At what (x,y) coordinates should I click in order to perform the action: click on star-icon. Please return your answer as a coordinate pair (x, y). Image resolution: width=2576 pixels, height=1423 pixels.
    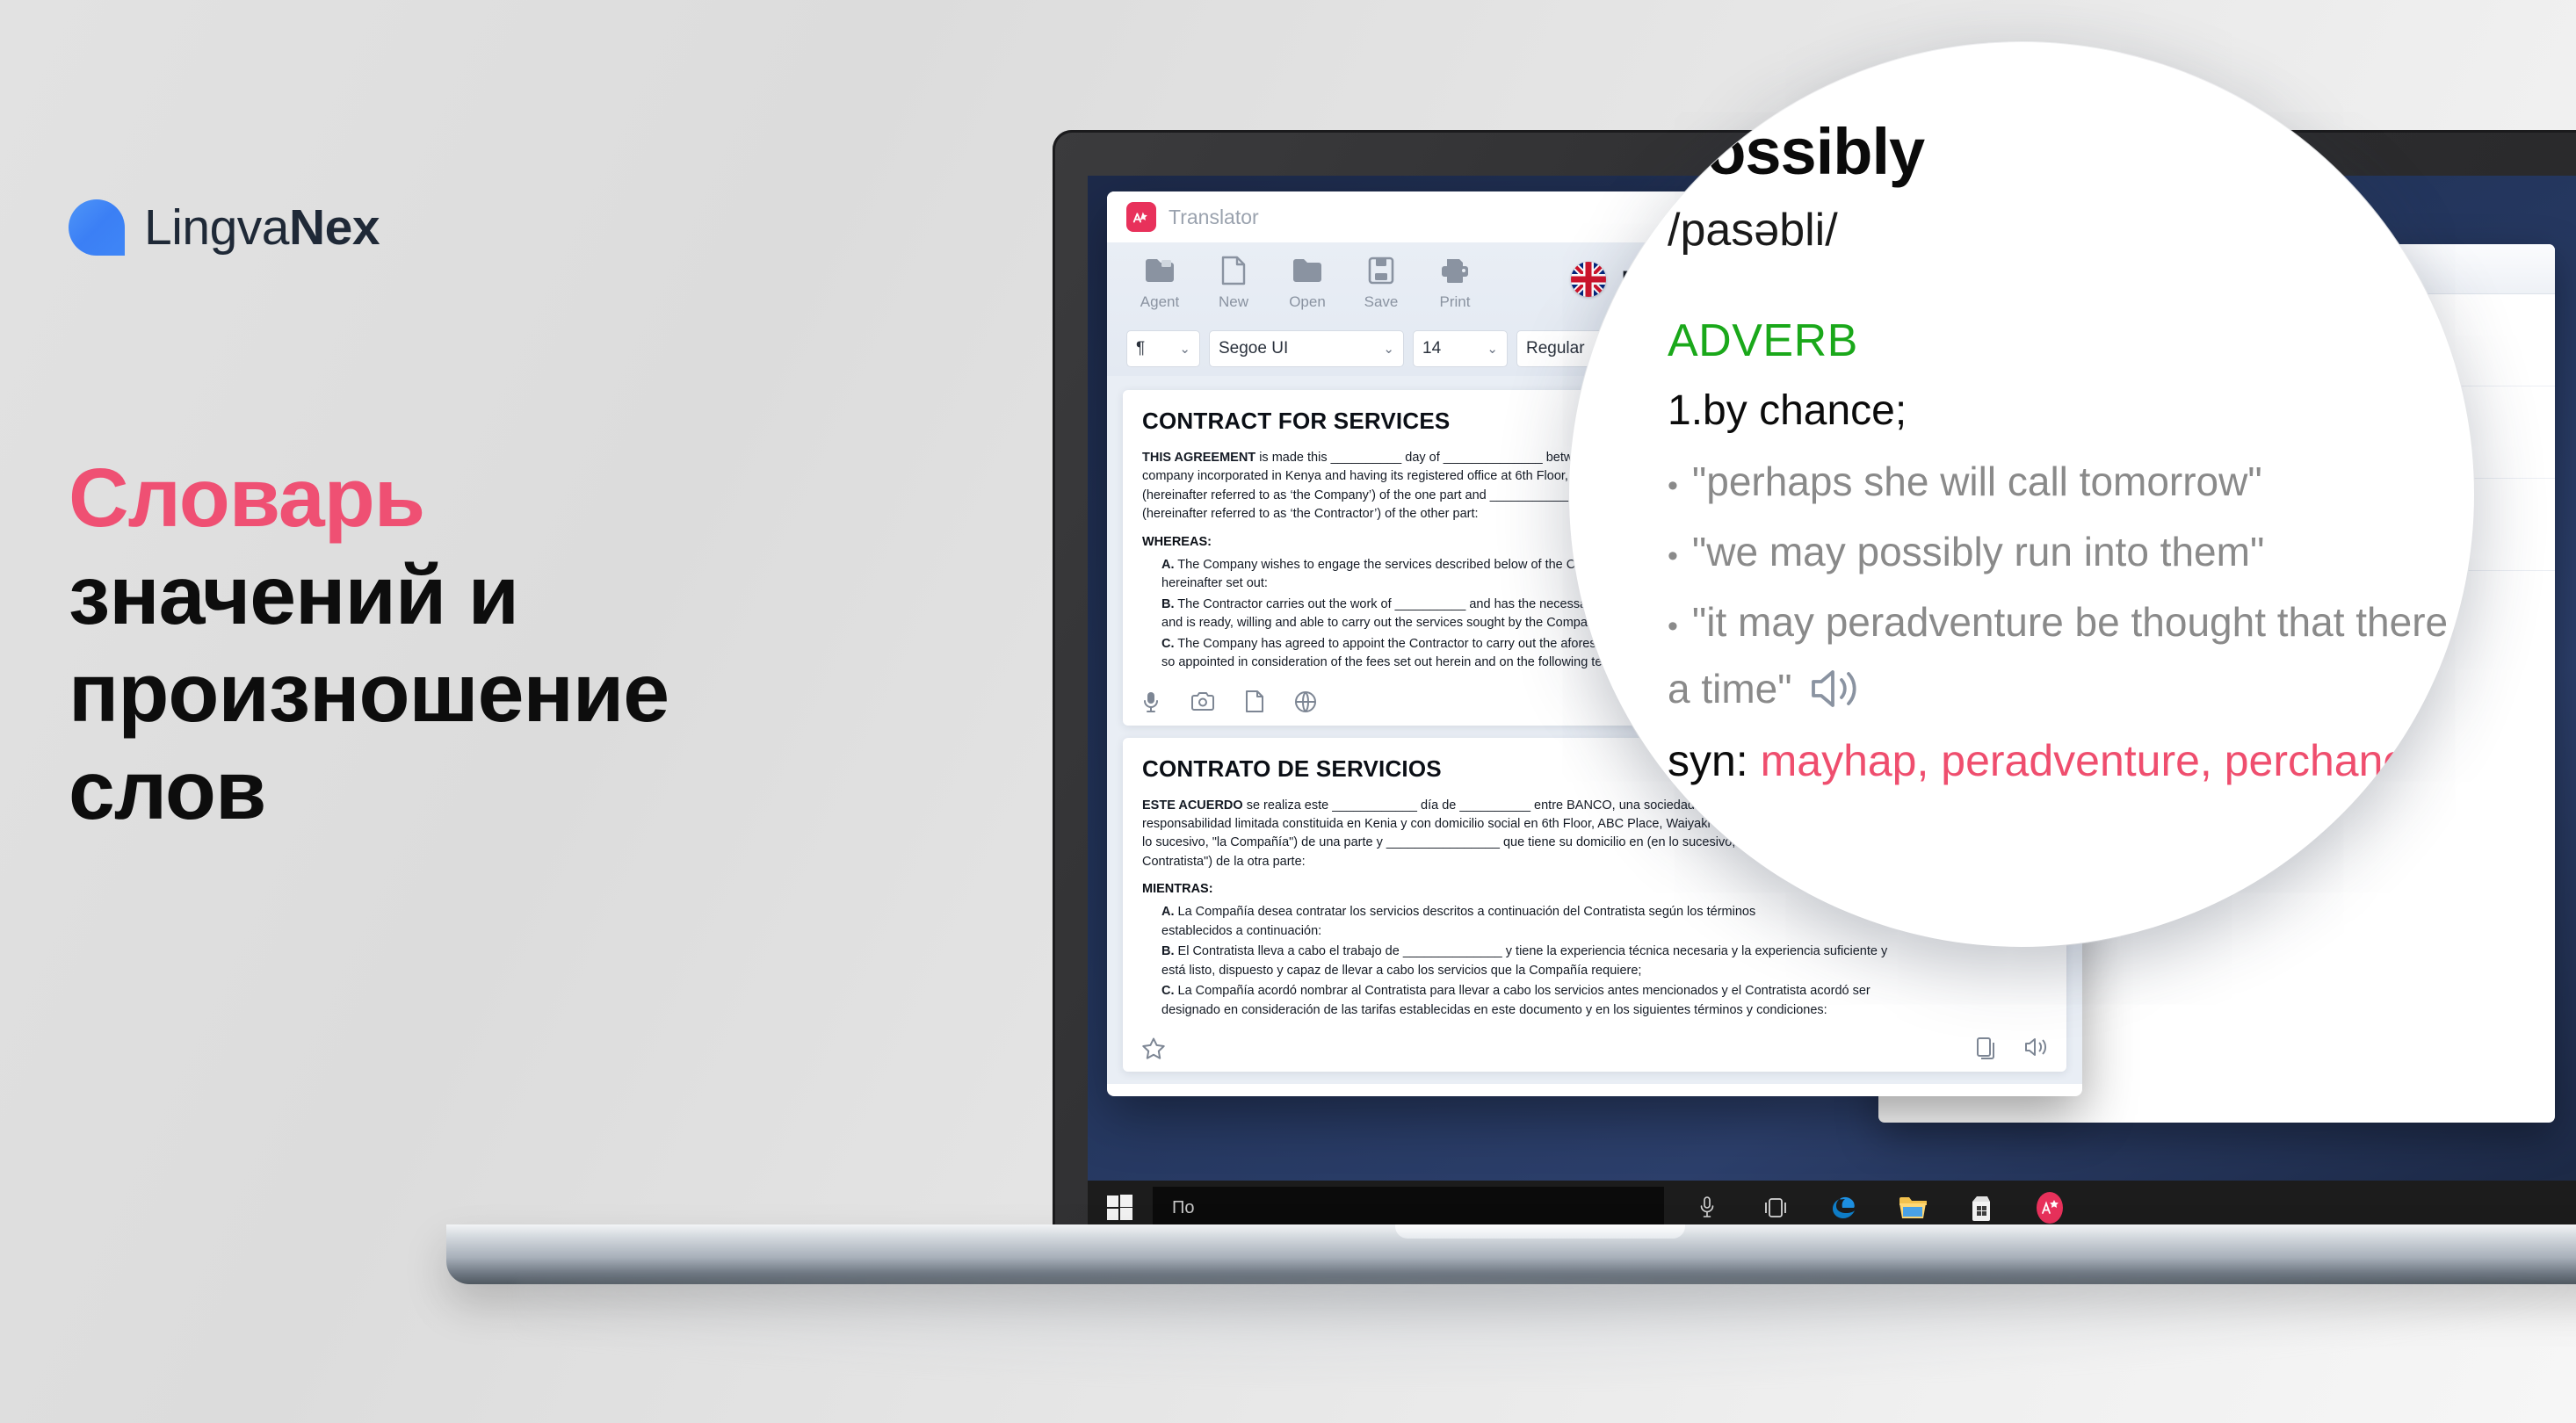
    Looking at the image, I should click on (1153, 1048).